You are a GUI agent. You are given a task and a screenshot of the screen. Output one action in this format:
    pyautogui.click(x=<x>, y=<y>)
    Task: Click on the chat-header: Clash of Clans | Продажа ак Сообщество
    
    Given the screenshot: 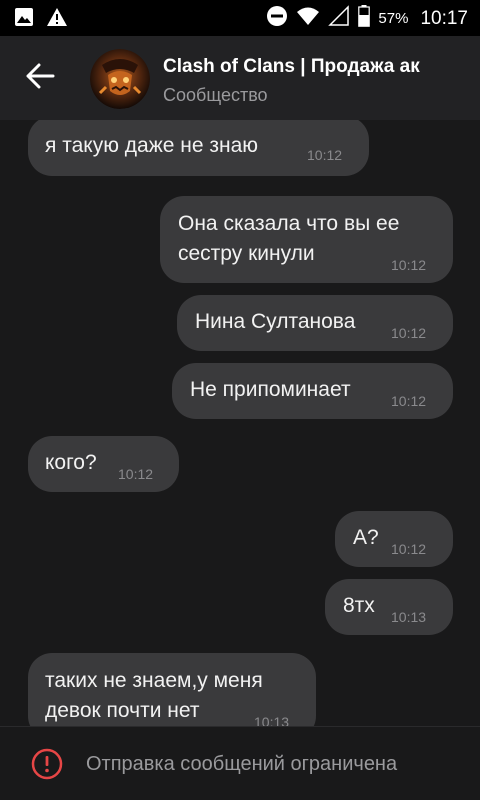 What is the action you would take?
    pyautogui.click(x=240, y=78)
    